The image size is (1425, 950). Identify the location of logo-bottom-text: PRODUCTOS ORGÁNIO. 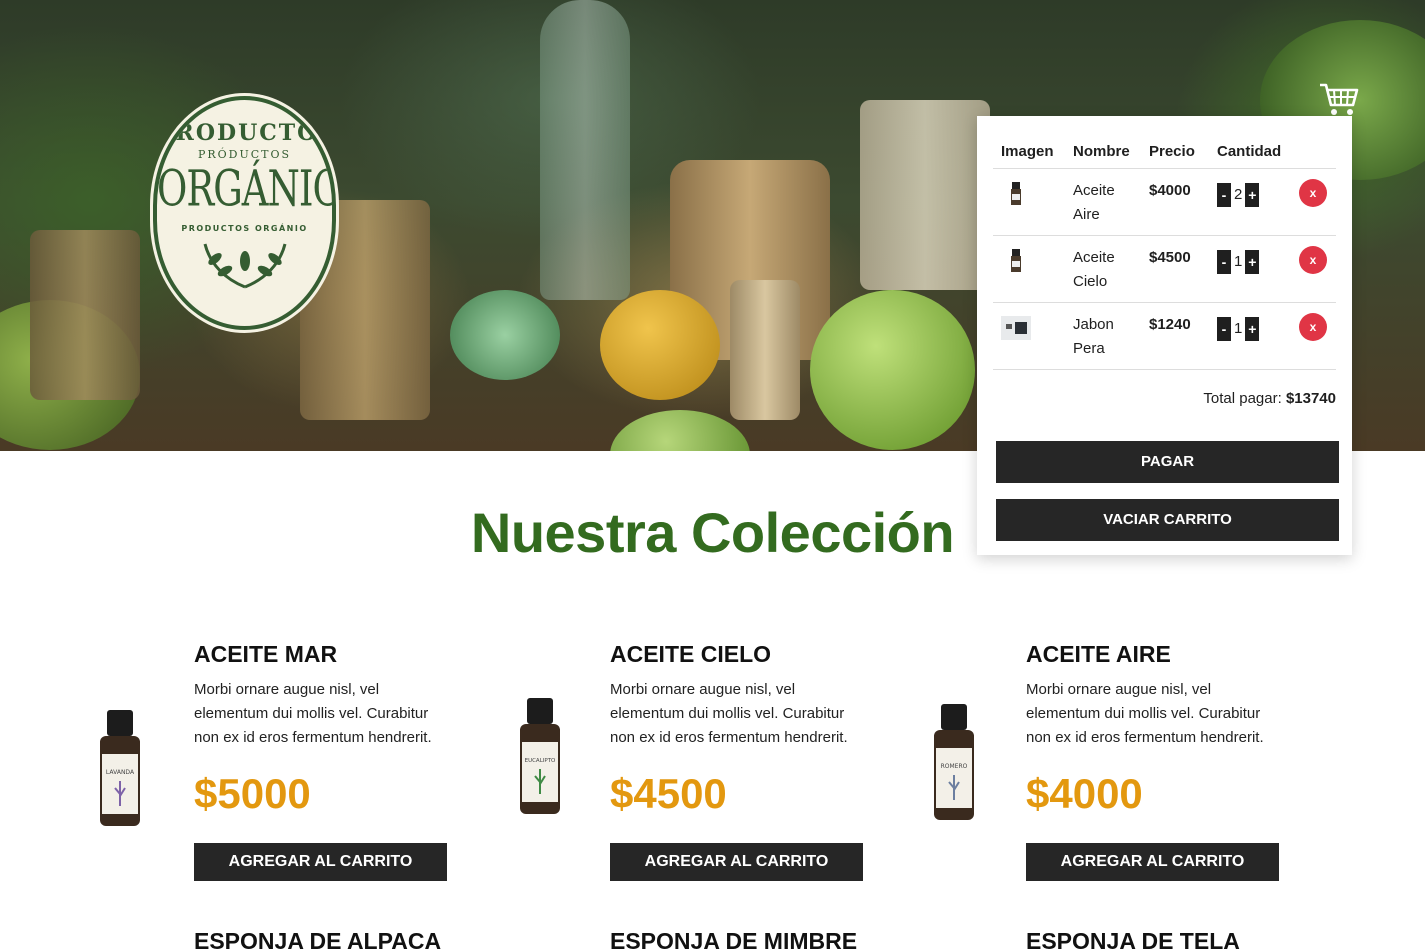
(244, 228).